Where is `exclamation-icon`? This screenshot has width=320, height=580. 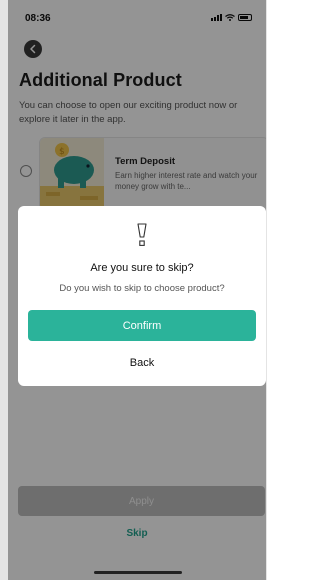 exclamation-icon is located at coordinates (142, 234).